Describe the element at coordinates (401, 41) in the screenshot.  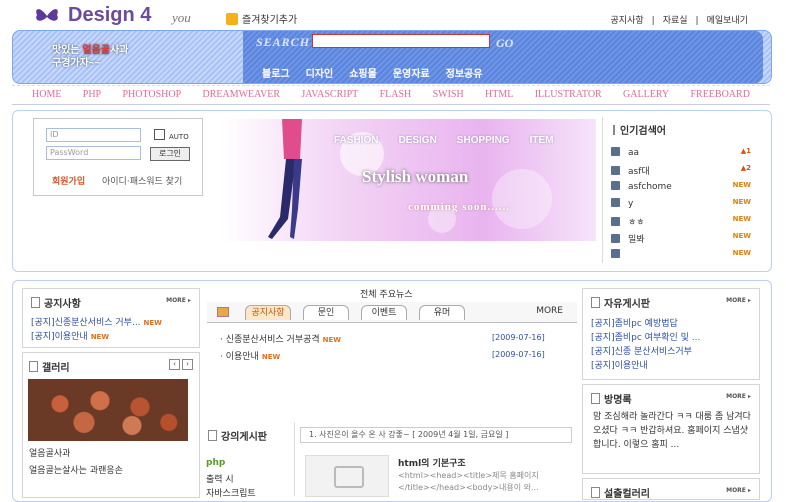
I see `search-input` at that location.